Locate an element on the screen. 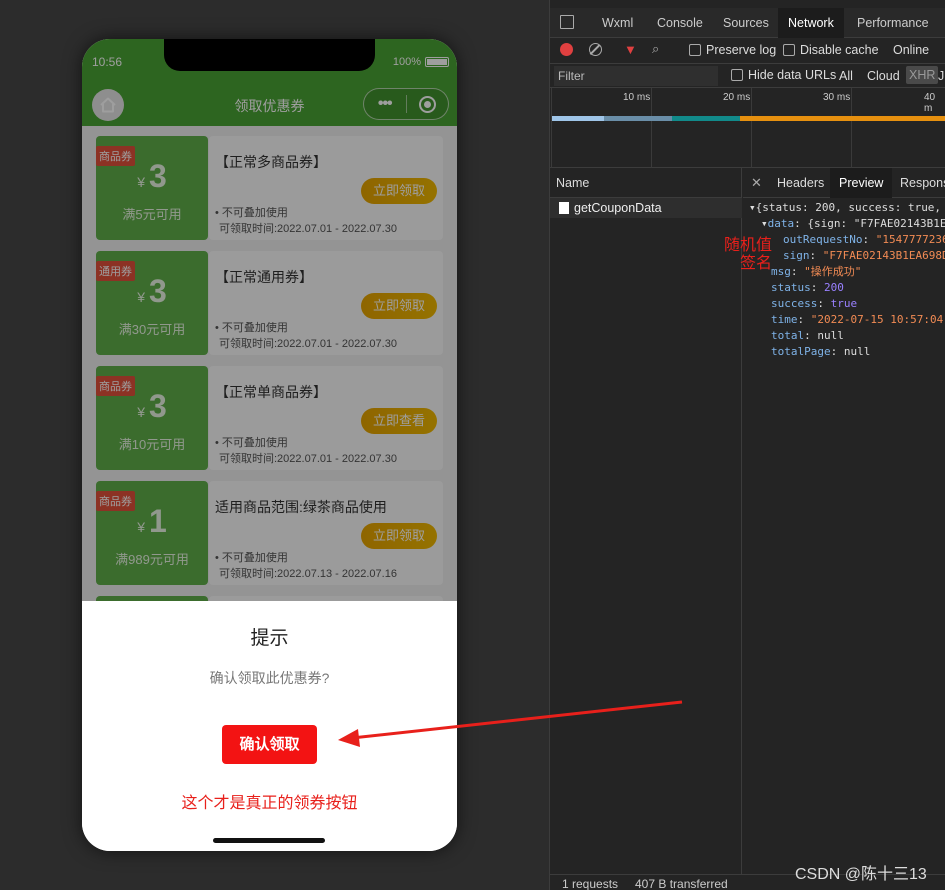 Image resolution: width=945 pixels, height=890 pixels. search-icon: ⌕ is located at coordinates (655, 49).